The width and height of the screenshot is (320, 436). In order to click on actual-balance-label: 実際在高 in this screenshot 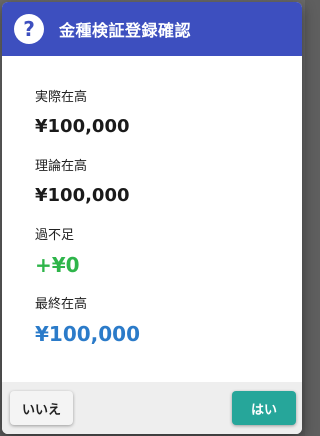, I will do `click(61, 97)`.